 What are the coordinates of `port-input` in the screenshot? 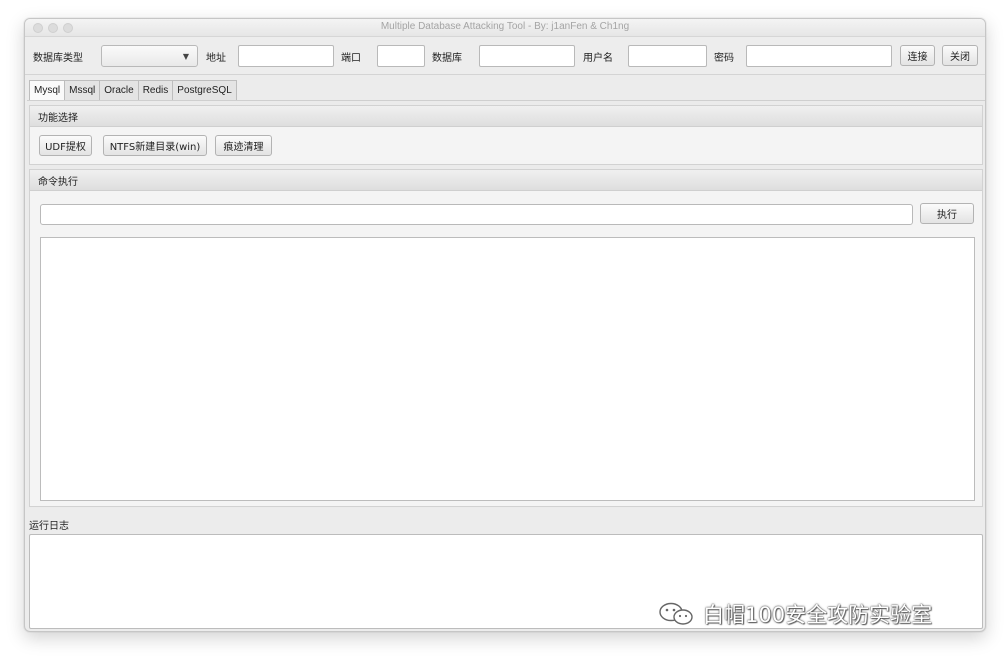 It's located at (401, 56).